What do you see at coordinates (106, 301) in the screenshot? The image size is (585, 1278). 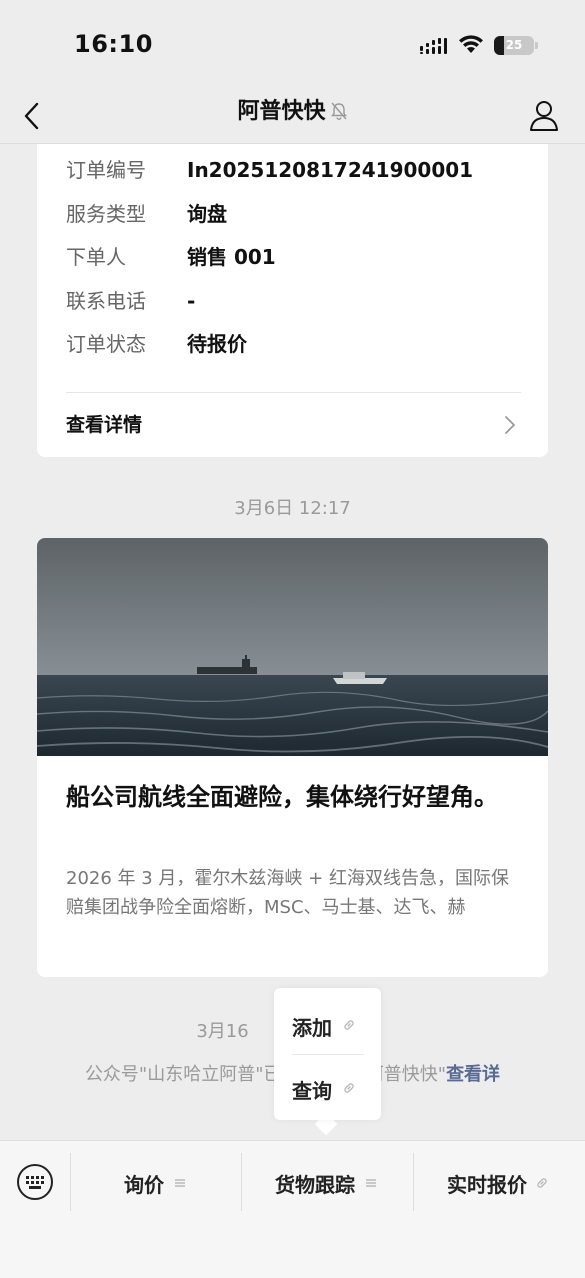 I see `order-label: 联系电话` at bounding box center [106, 301].